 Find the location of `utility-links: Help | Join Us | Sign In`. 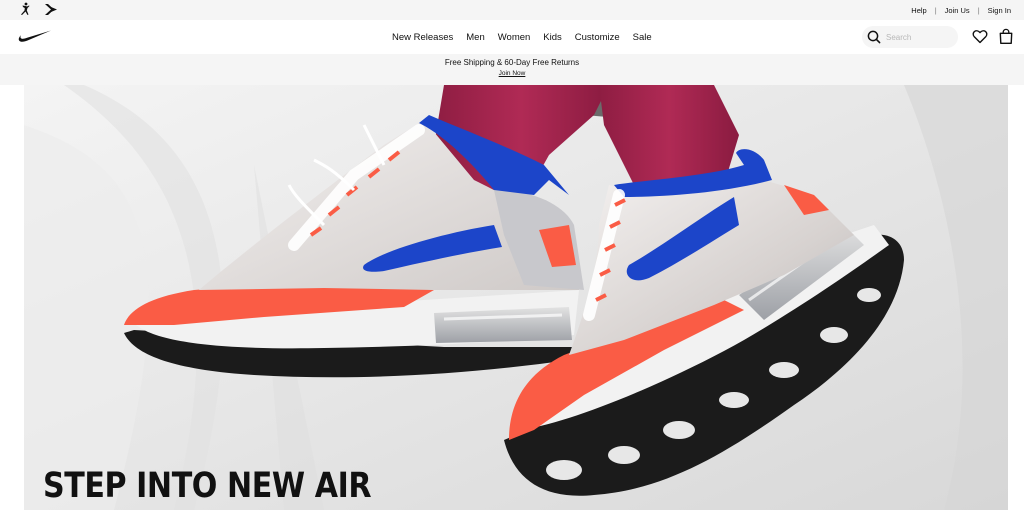

utility-links: Help | Join Us | Sign In is located at coordinates (961, 10).